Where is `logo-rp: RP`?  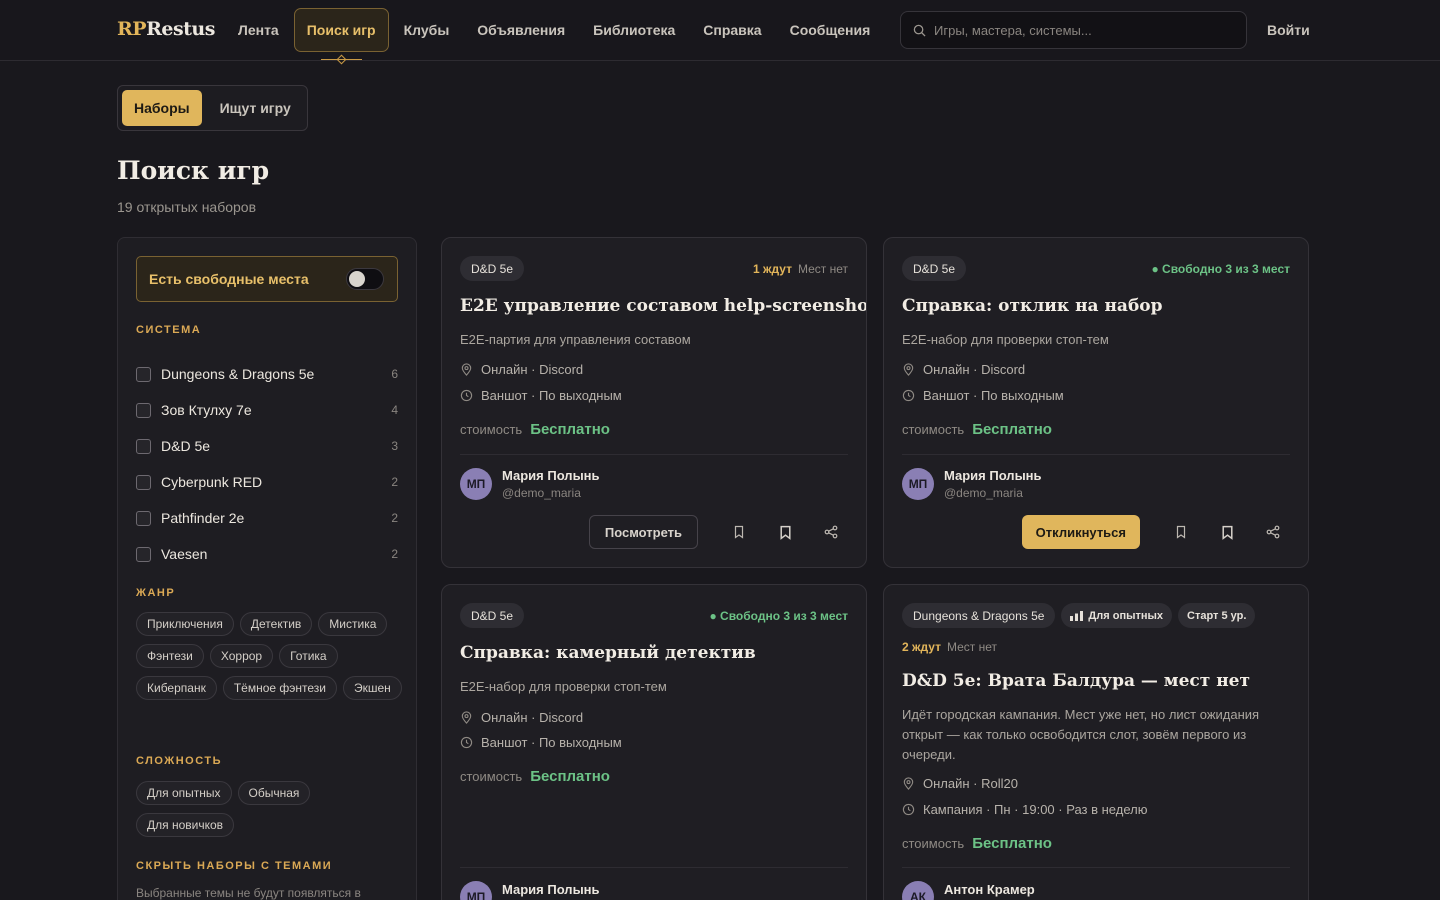 logo-rp: RP is located at coordinates (132, 29).